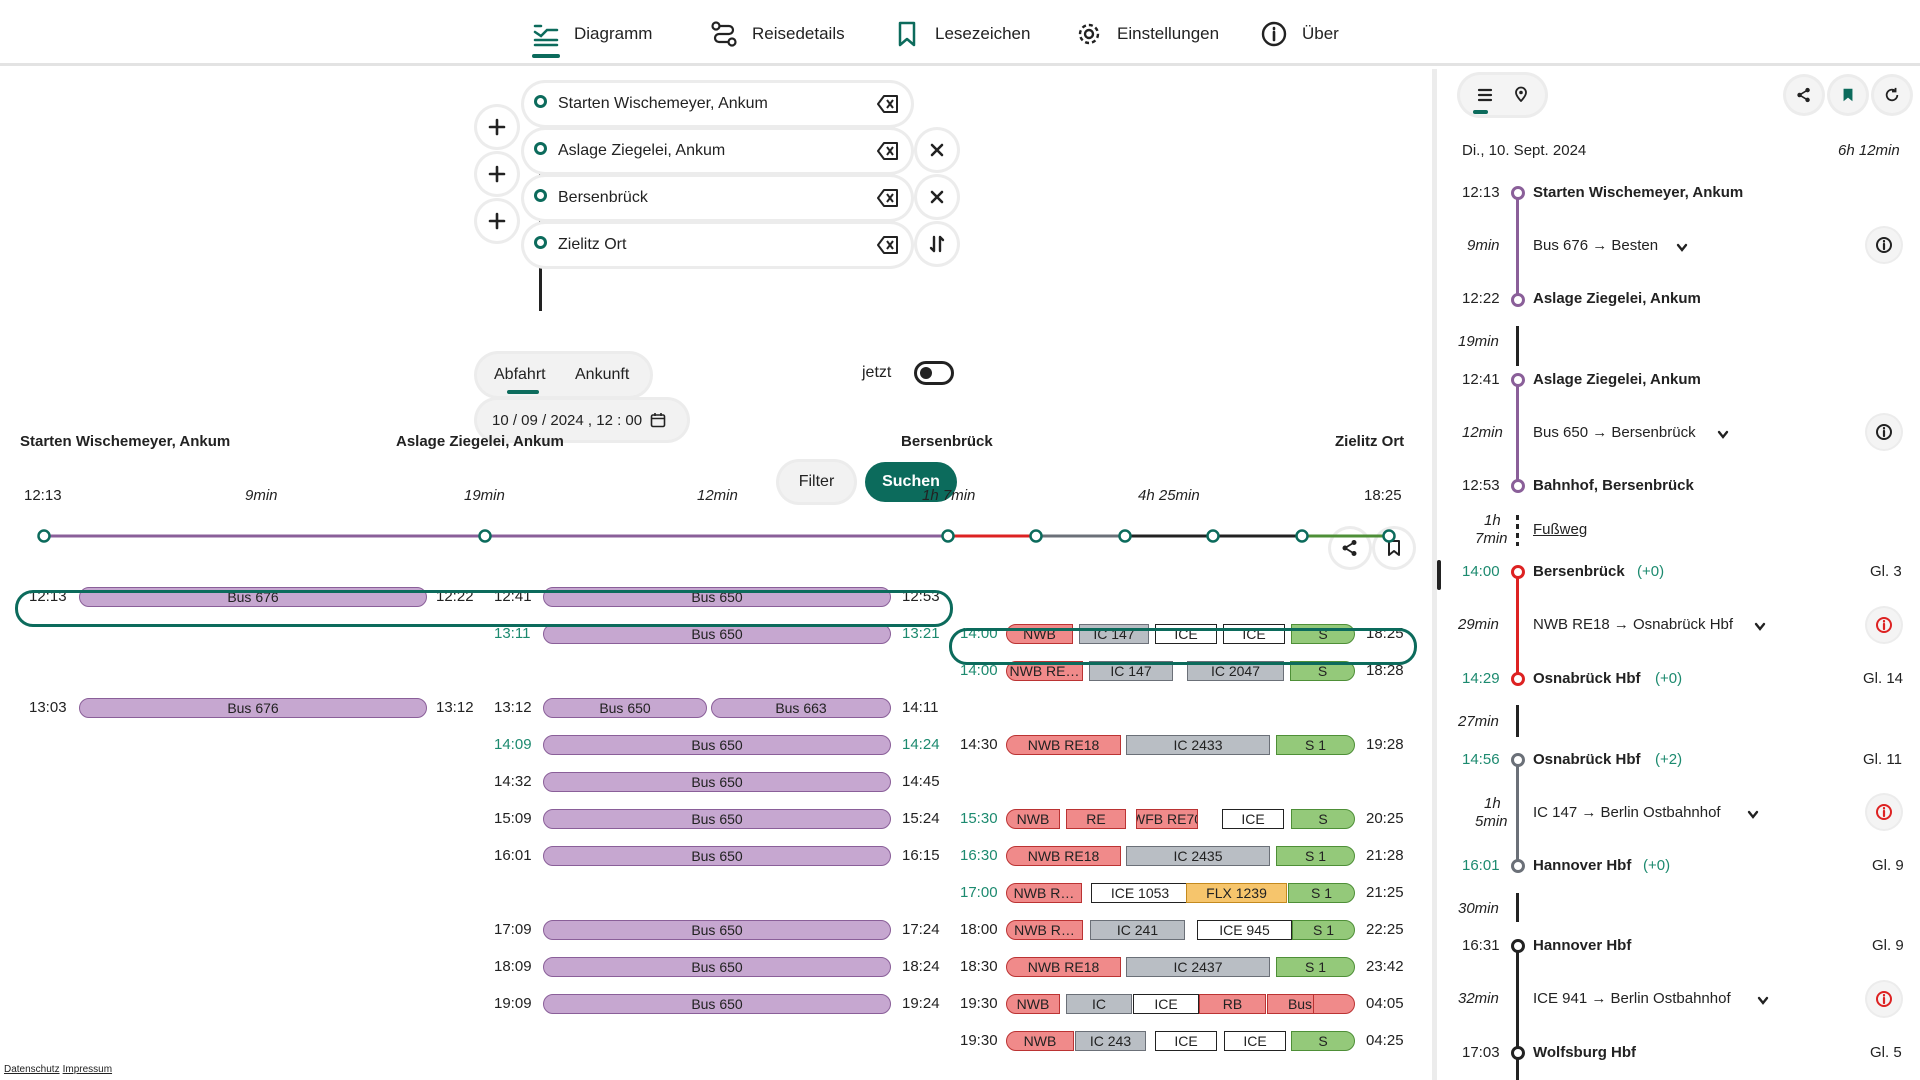 This screenshot has height=1080, width=1920. I want to click on departure-time: 13:11, so click(512, 633).